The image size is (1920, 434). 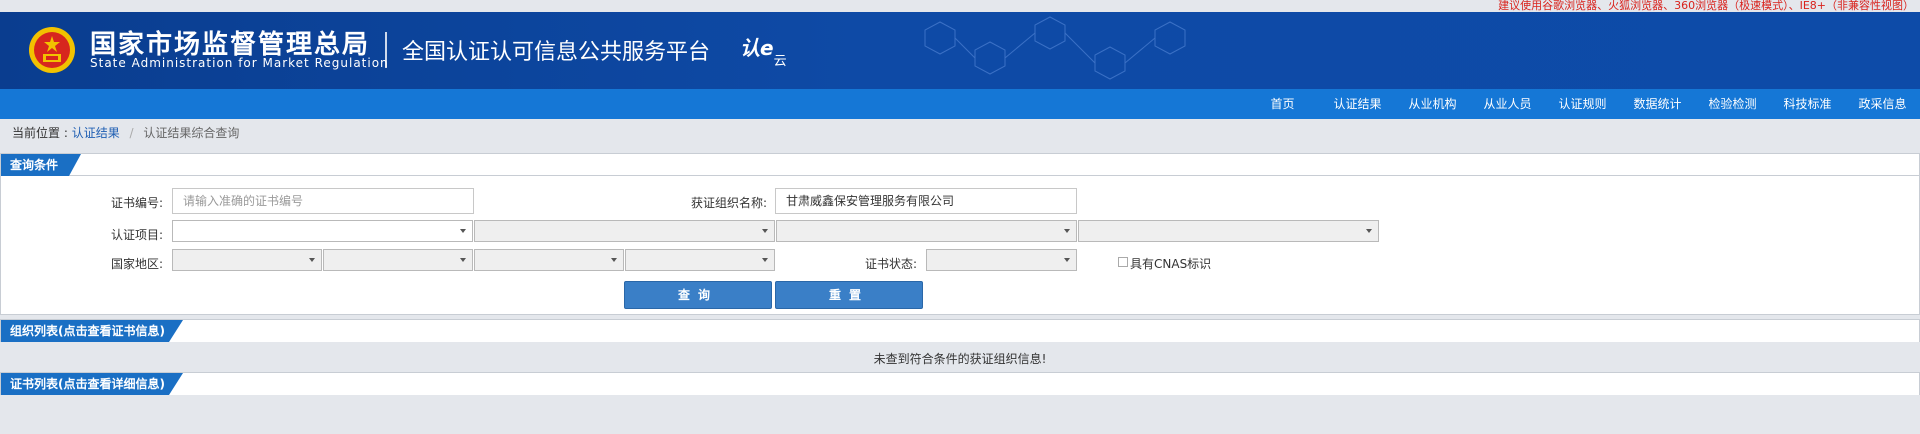 What do you see at coordinates (1432, 104) in the screenshot?
I see `nav-item-institutions: 从业机构` at bounding box center [1432, 104].